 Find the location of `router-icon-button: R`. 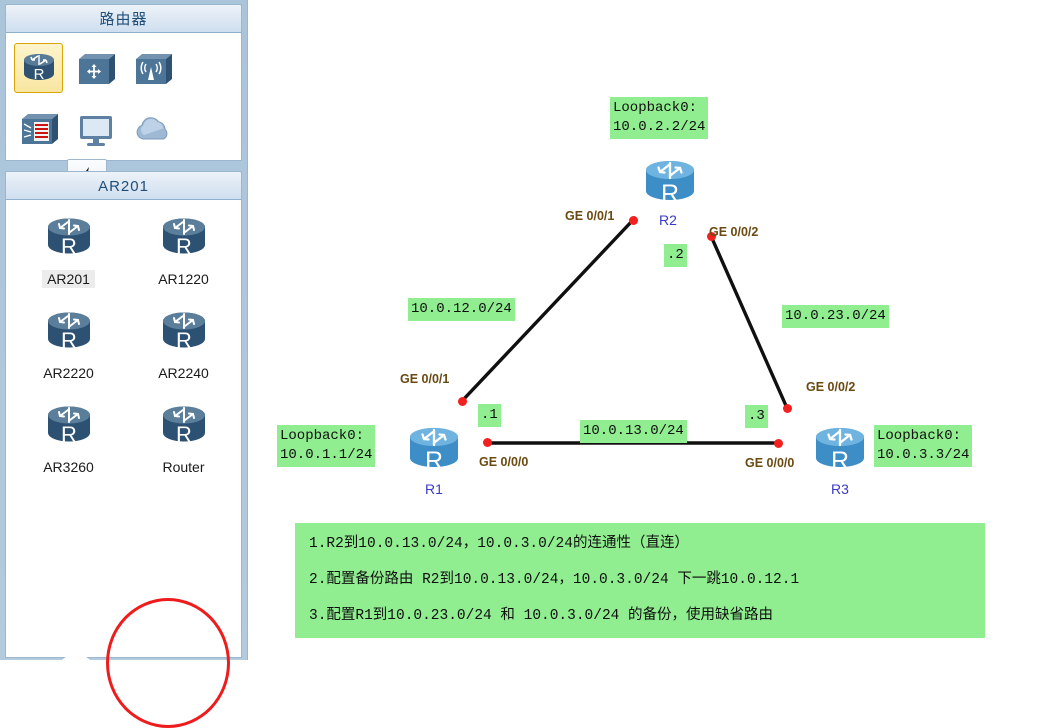

router-icon-button: R is located at coordinates (38, 68).